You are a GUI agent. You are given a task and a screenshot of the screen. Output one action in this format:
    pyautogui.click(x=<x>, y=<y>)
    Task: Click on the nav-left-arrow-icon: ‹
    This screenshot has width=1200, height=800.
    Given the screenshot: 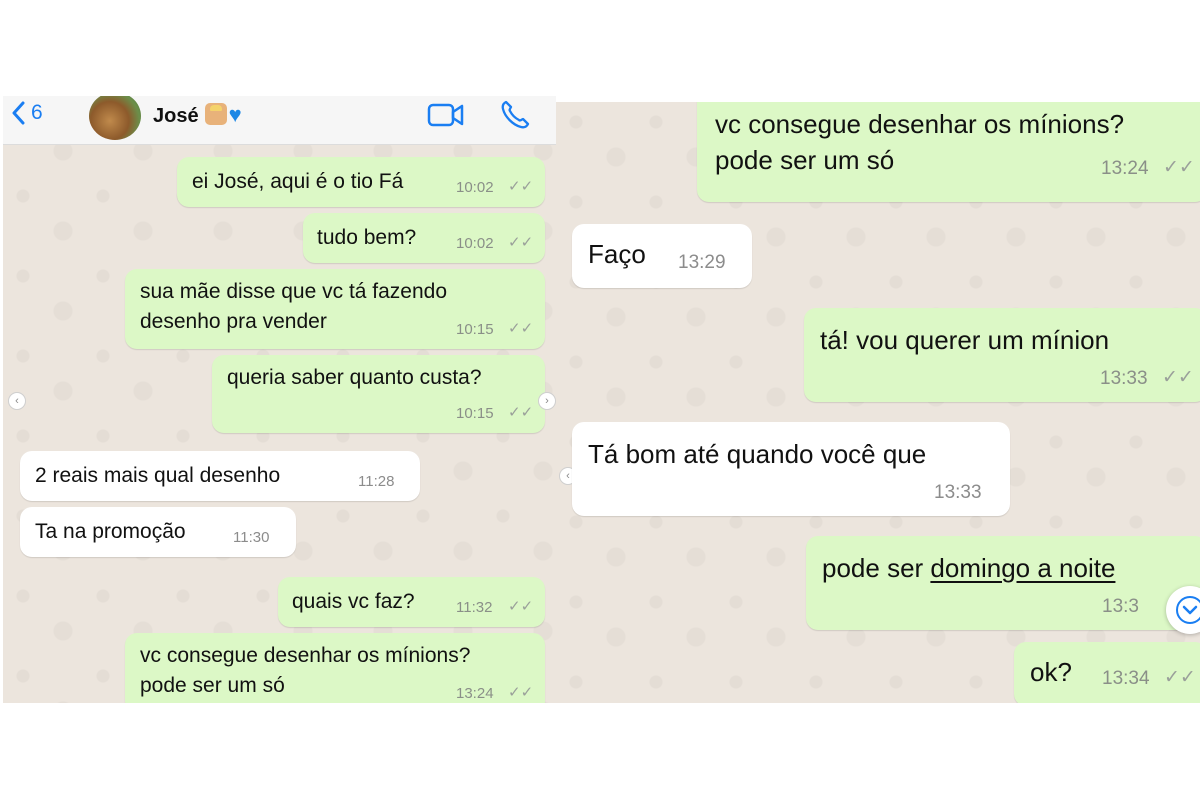 What is the action you would take?
    pyautogui.click(x=17, y=401)
    